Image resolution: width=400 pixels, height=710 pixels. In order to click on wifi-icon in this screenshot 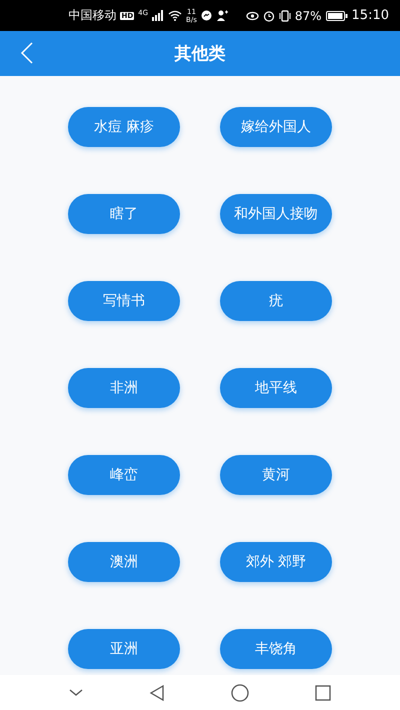, I will do `click(175, 15)`.